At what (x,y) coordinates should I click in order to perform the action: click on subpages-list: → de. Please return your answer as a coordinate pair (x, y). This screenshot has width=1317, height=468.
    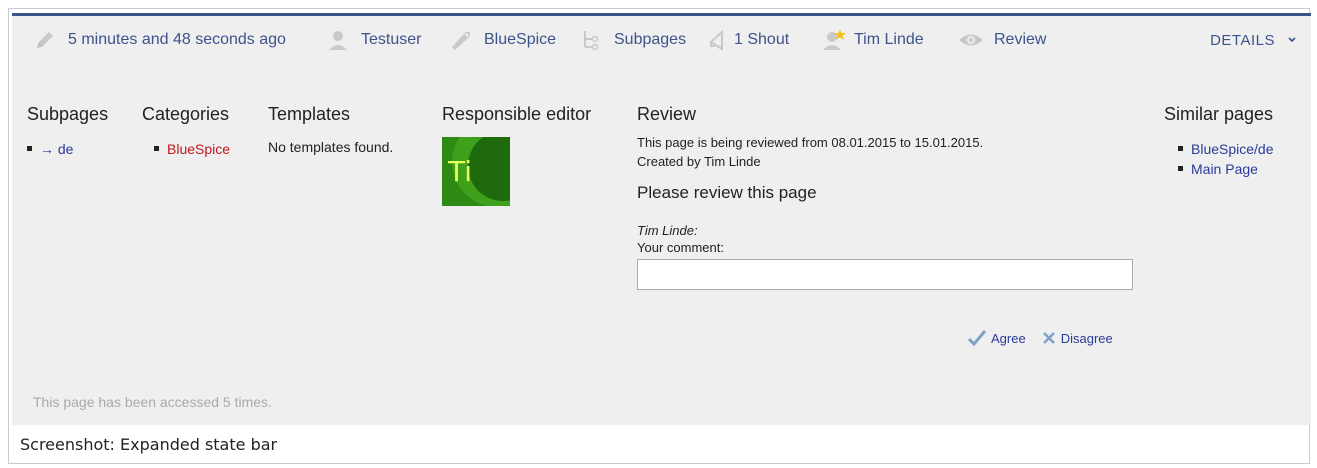
    Looking at the image, I should click on (67, 149).